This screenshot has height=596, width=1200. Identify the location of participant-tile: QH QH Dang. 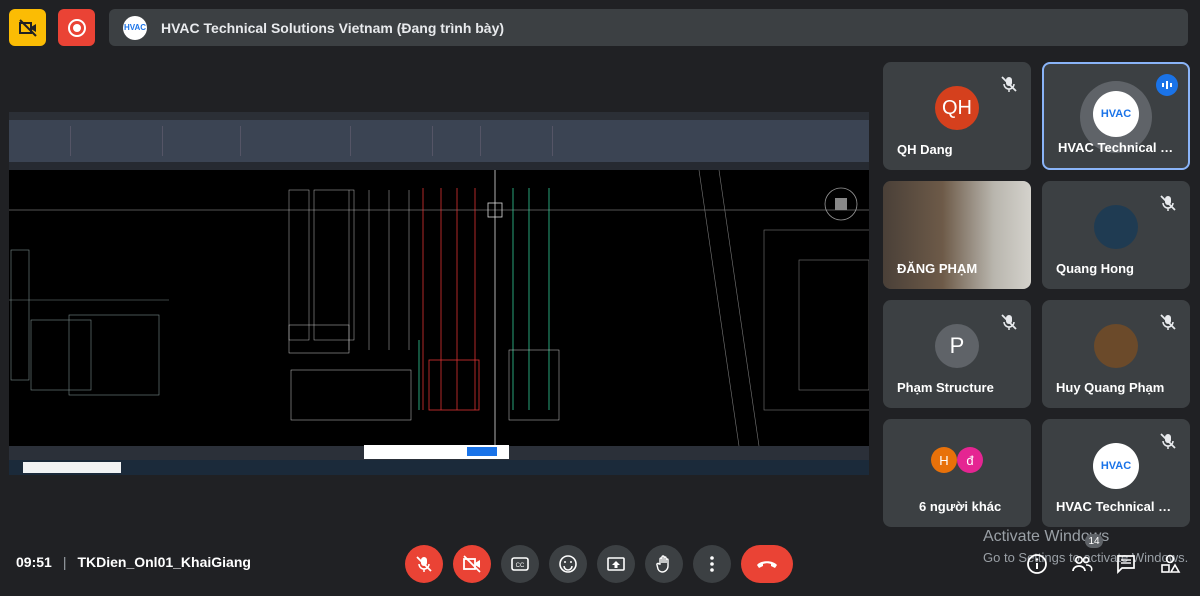
(957, 116).